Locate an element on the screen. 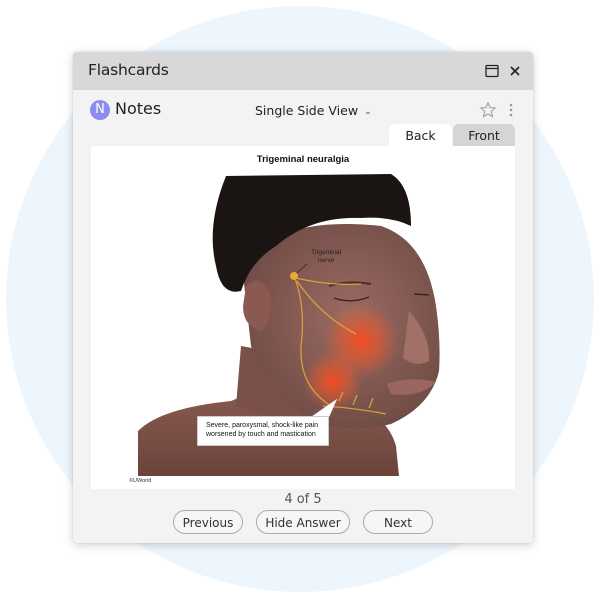  view-mode-dropdown: Single Side View ⌄ is located at coordinates (313, 110).